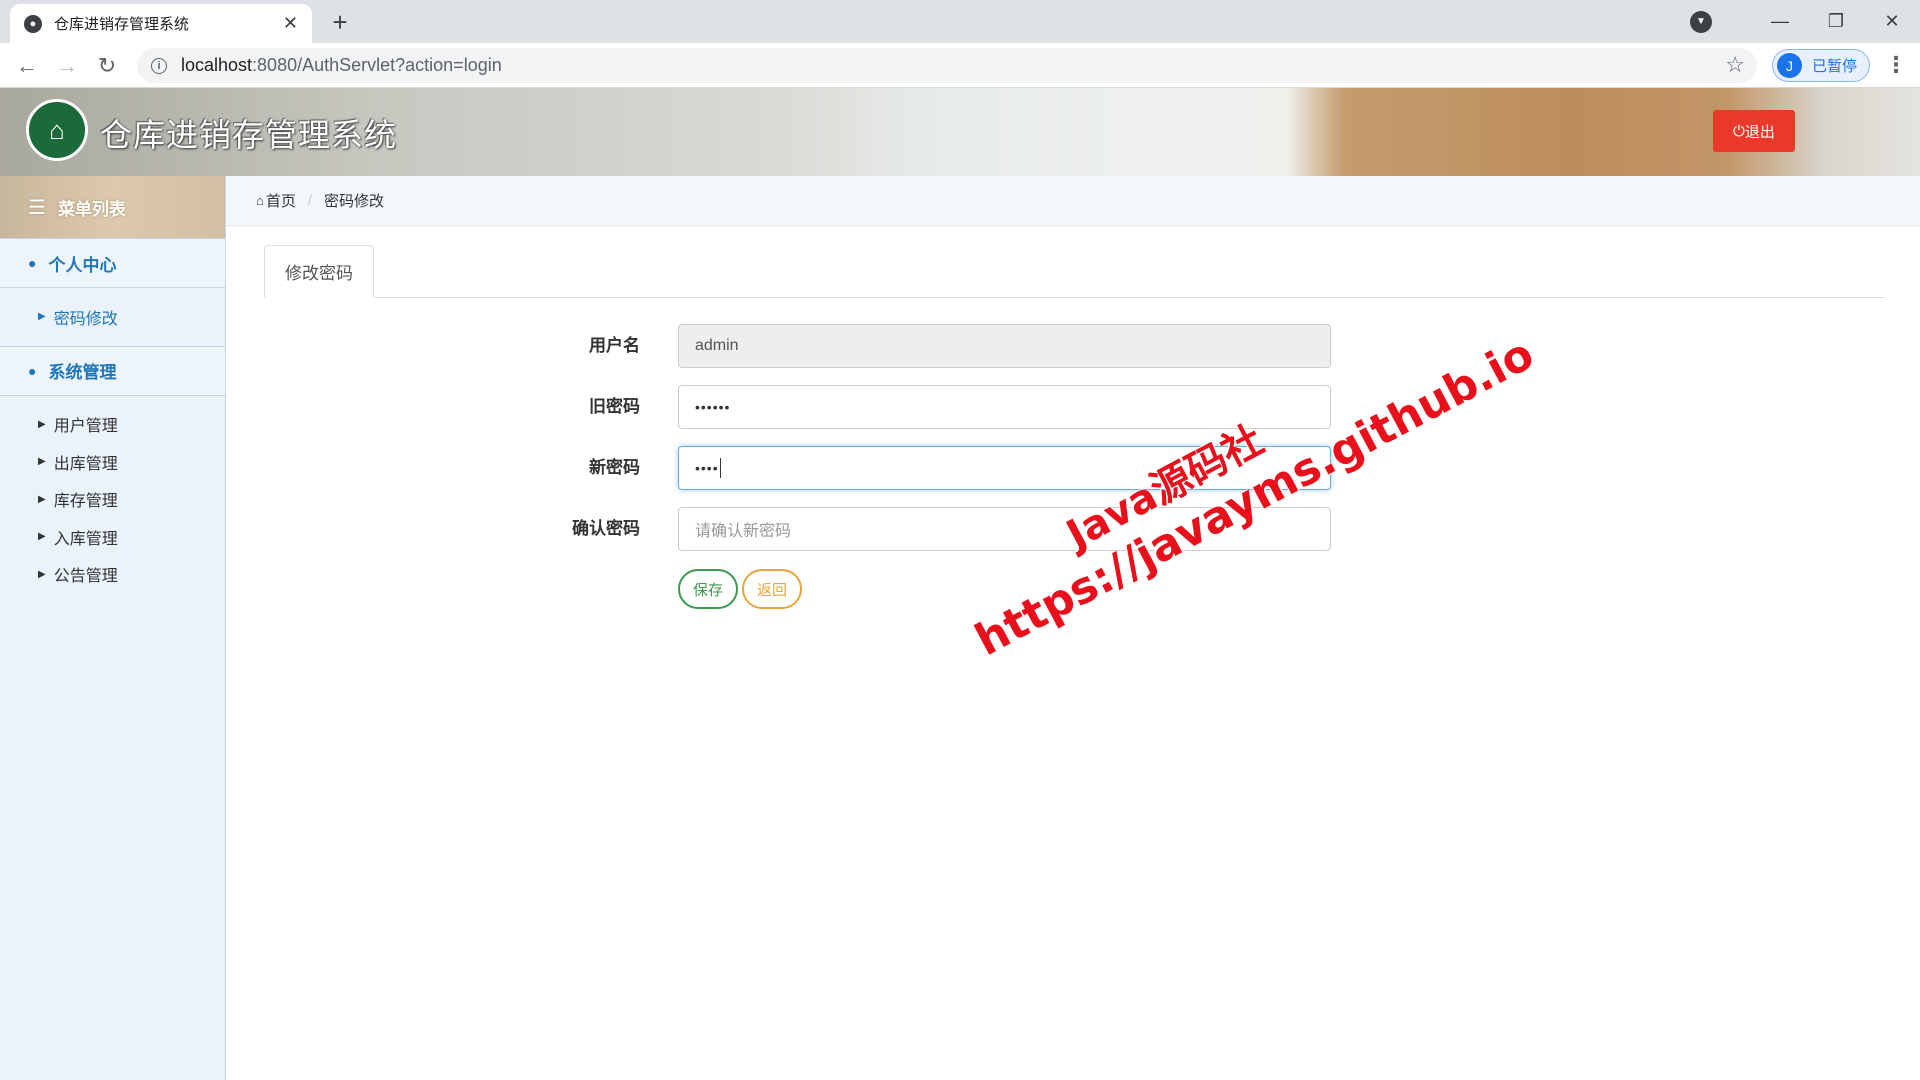 Image resolution: width=1920 pixels, height=1080 pixels. Describe the element at coordinates (1254, 497) in the screenshot. I see `watermark-line2: https://javayms.github.io` at that location.